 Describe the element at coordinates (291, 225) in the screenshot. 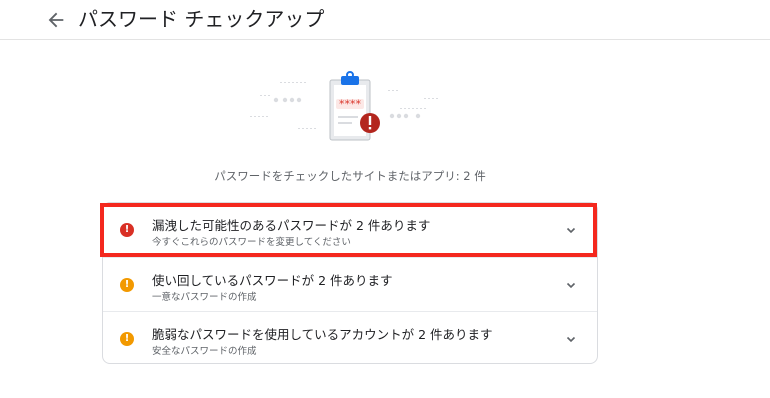

I see `issue-title: 漏洩した可能性のあるパスワードが 2 件あります` at that location.